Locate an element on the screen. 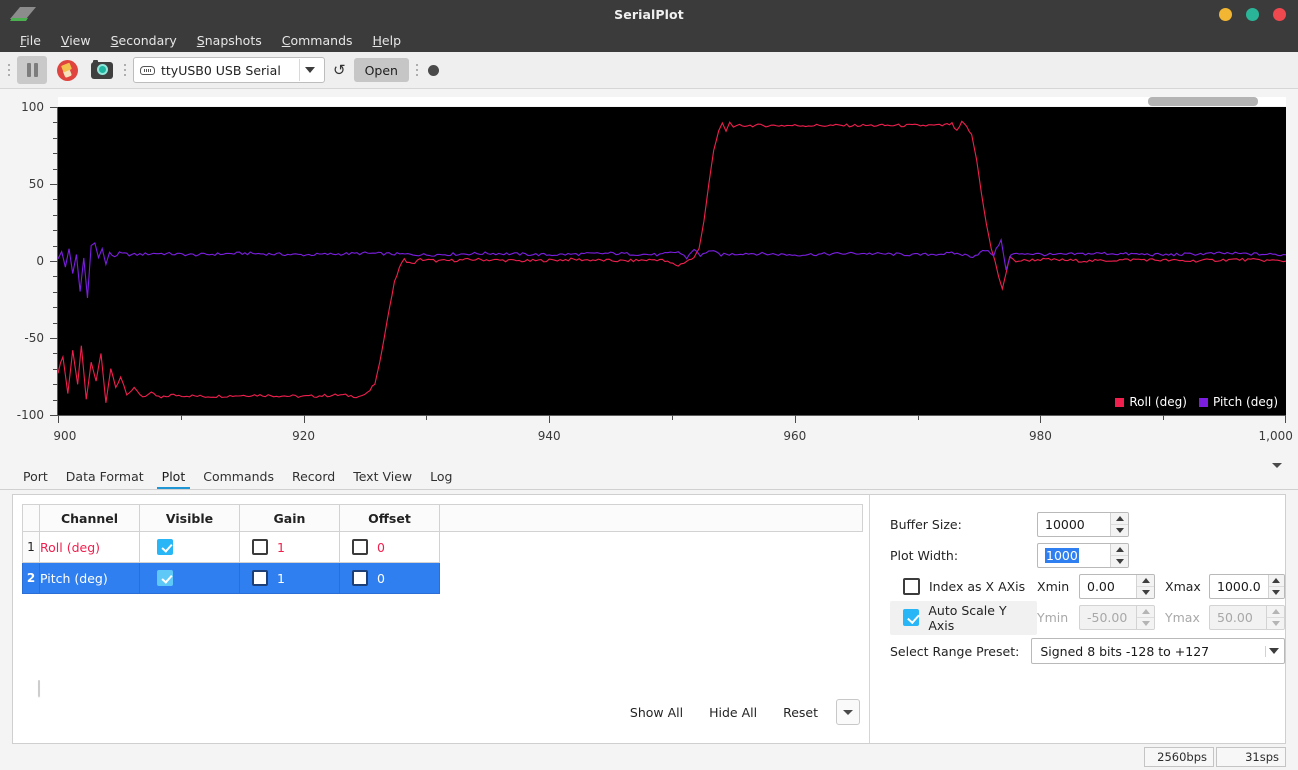 The width and height of the screenshot is (1298, 770). autoscale-wrap: Auto Scale Y Axis is located at coordinates (963, 617).